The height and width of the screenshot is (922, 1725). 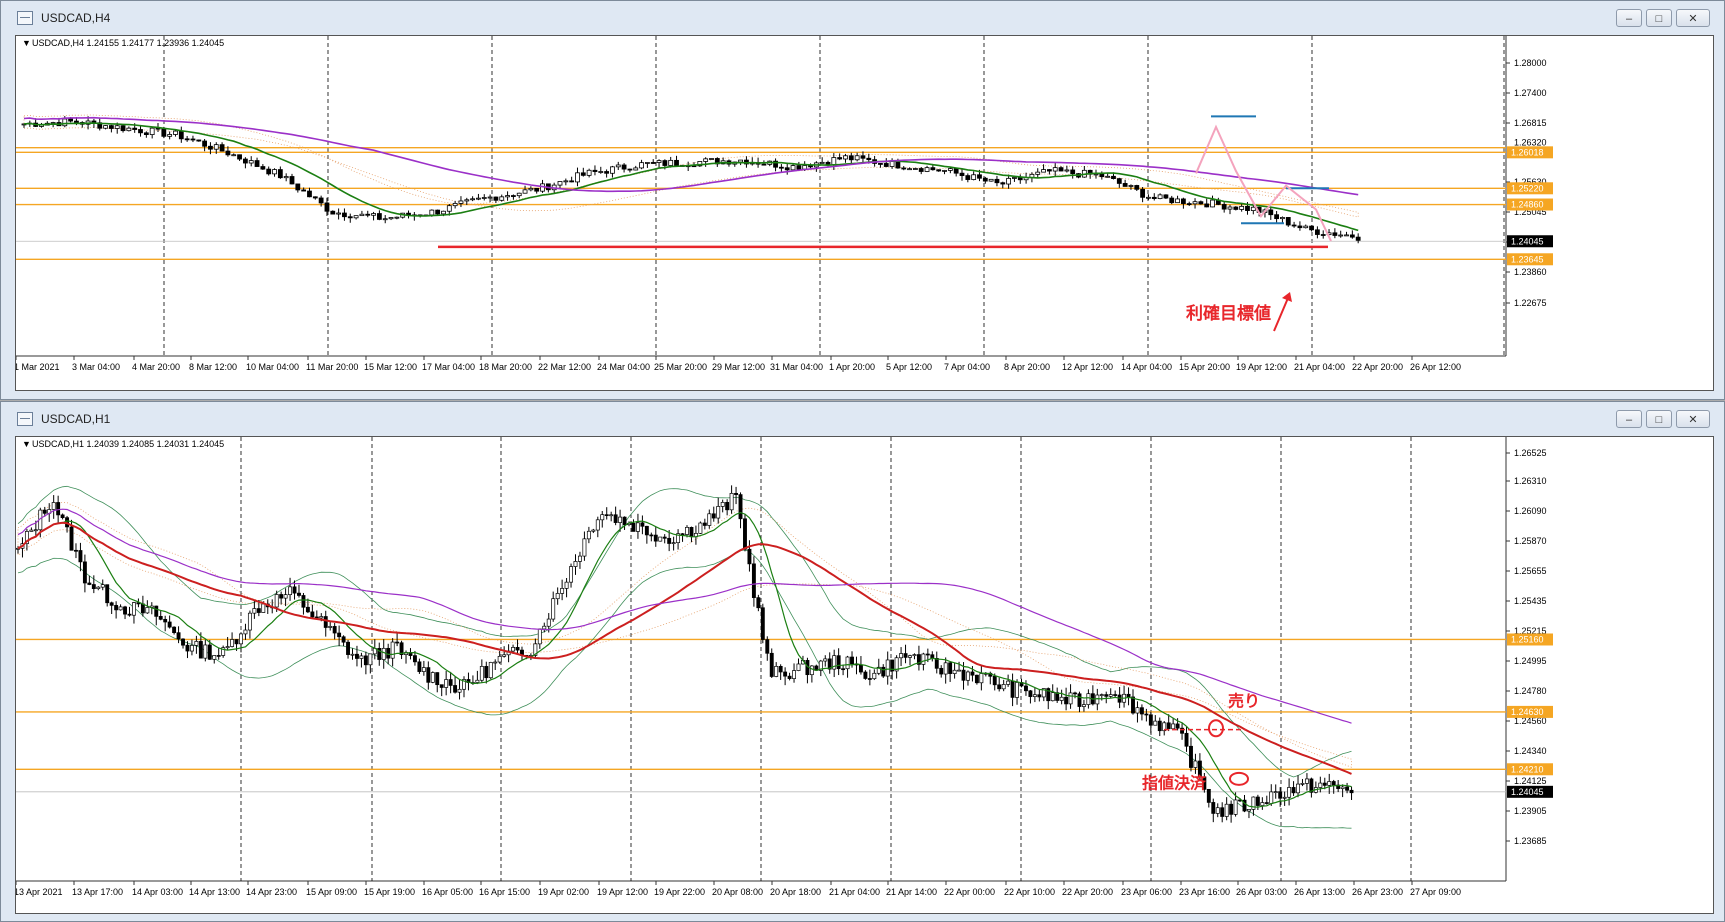 I want to click on time-tick-label: 10 Mar 04:00, so click(x=272, y=367).